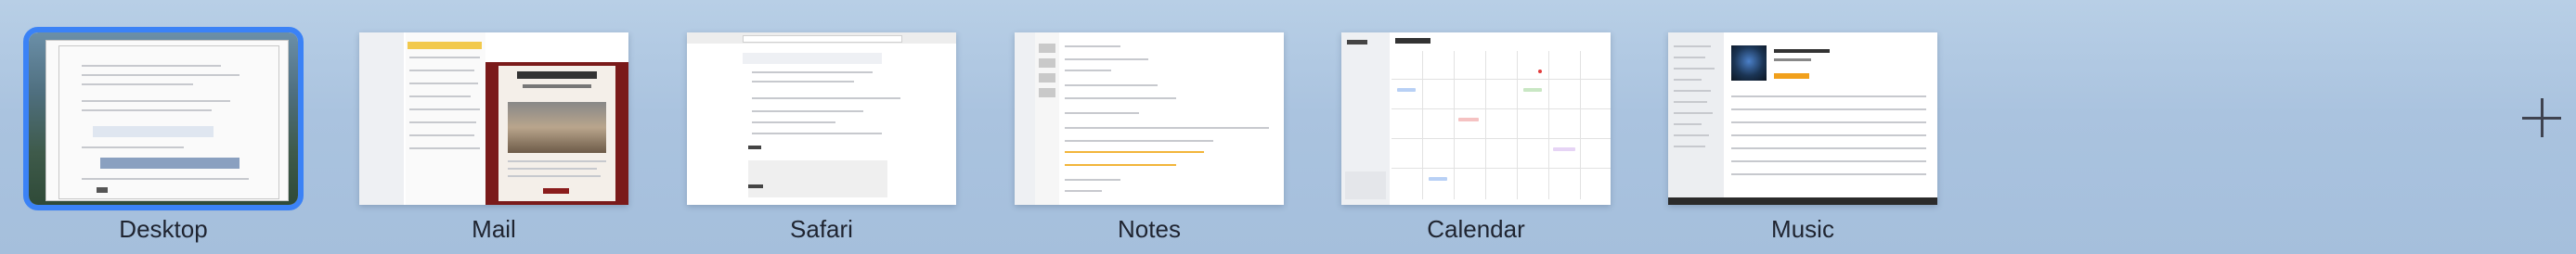 Image resolution: width=2576 pixels, height=254 pixels. I want to click on space-mail-thumbnail, so click(493, 118).